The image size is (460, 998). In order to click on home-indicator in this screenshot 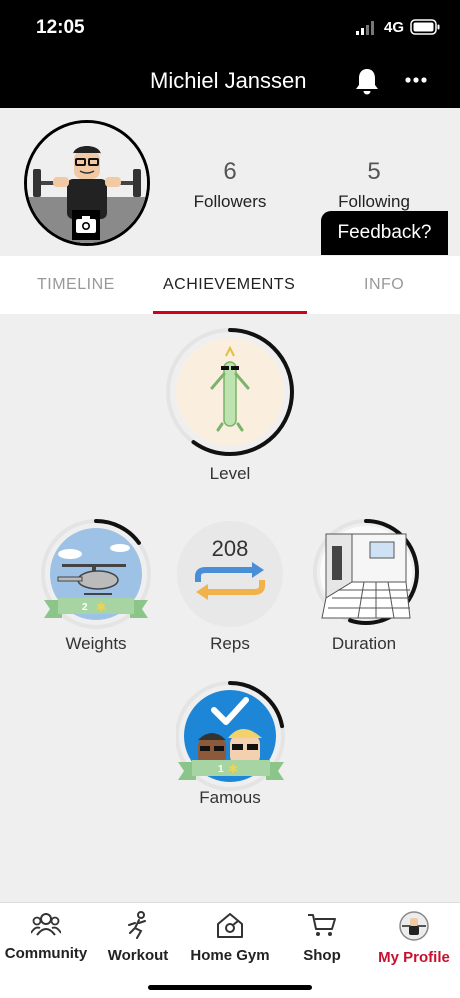, I will do `click(230, 987)`.